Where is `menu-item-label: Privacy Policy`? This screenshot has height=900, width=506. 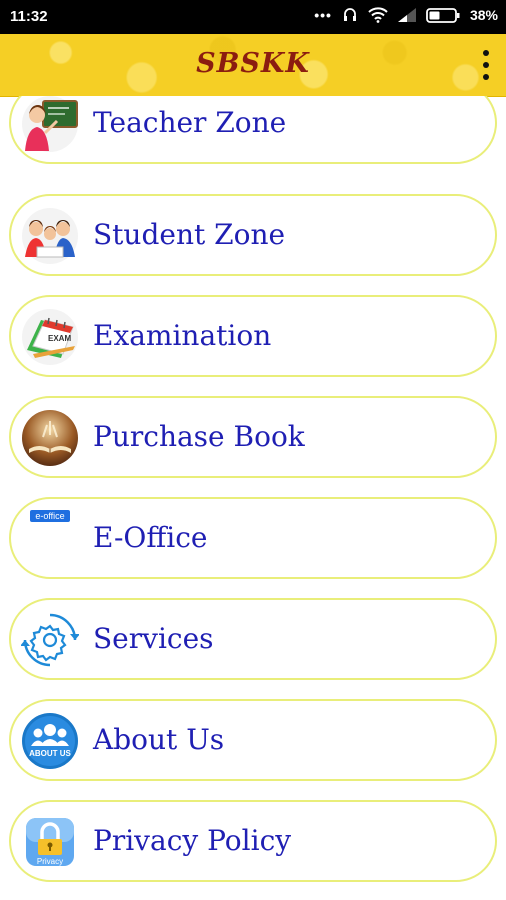
menu-item-label: Privacy Policy is located at coordinates (192, 840).